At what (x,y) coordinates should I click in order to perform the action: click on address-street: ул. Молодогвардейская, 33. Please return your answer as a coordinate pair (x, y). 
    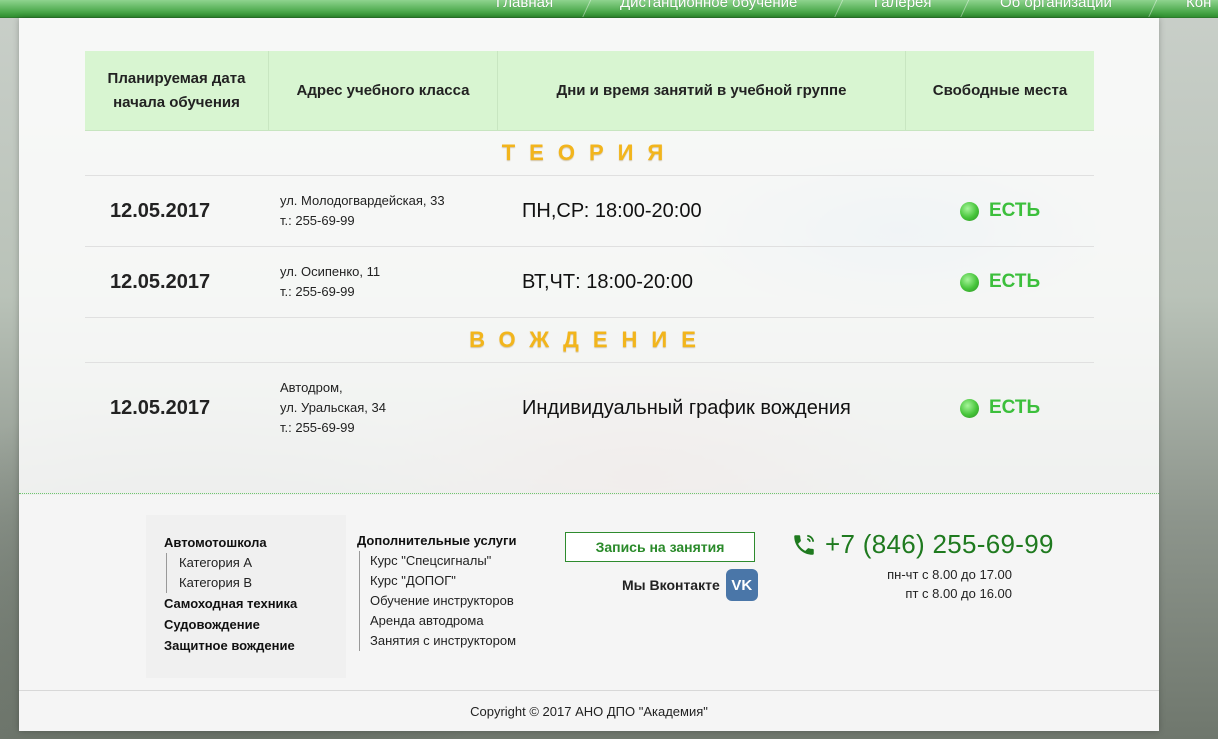
    Looking at the image, I should click on (362, 200).